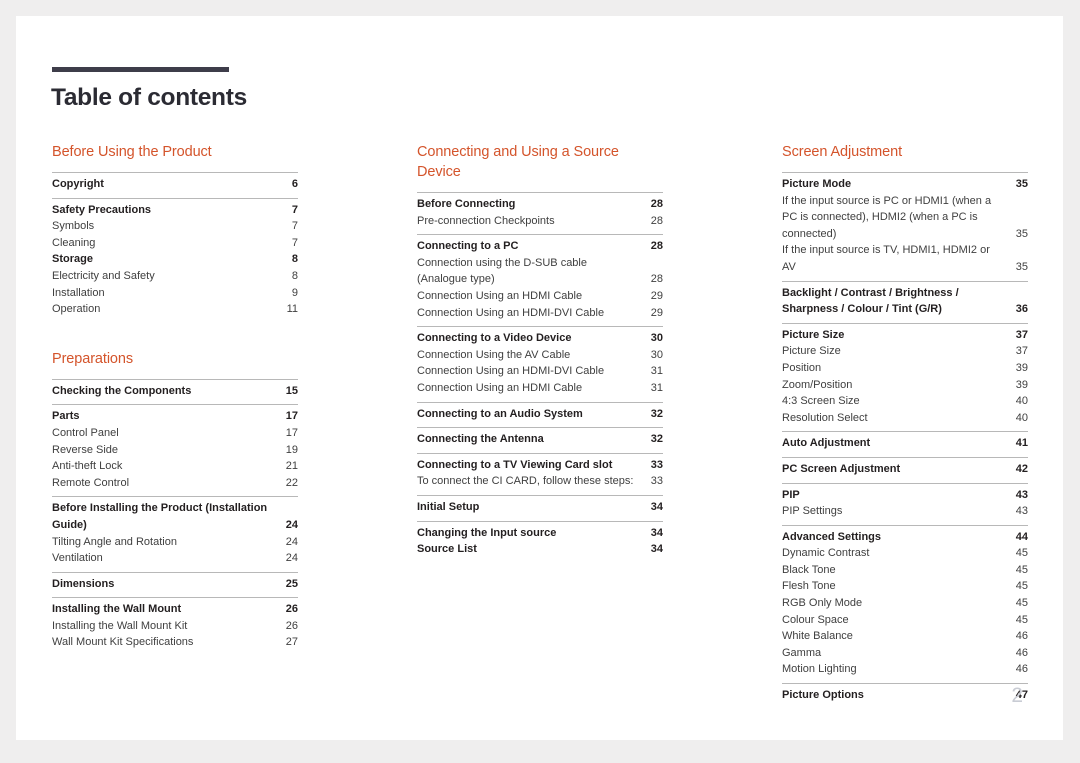  I want to click on toc-entry-label: Tilting Angle and Rotation, so click(114, 541).